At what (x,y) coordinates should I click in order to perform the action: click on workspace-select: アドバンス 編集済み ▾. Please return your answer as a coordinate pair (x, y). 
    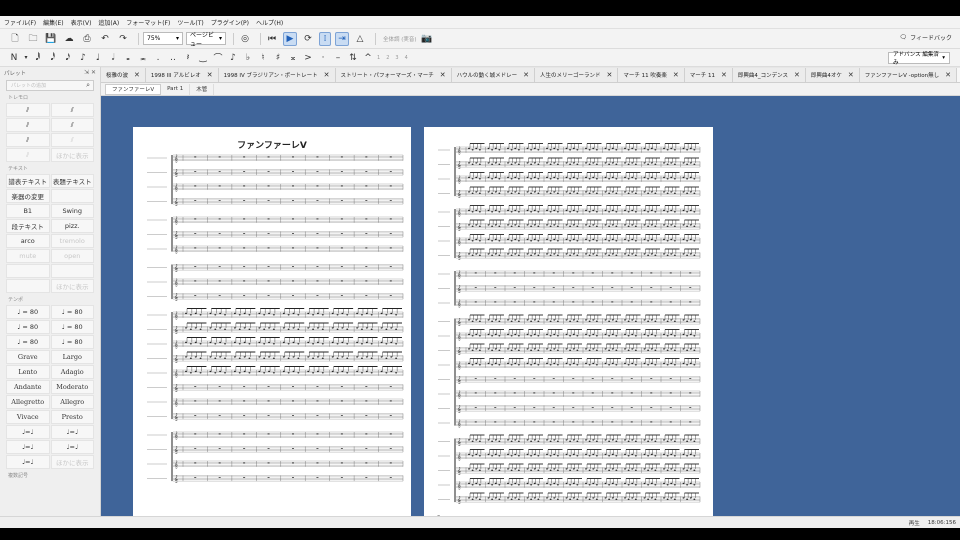
    Looking at the image, I should click on (919, 59).